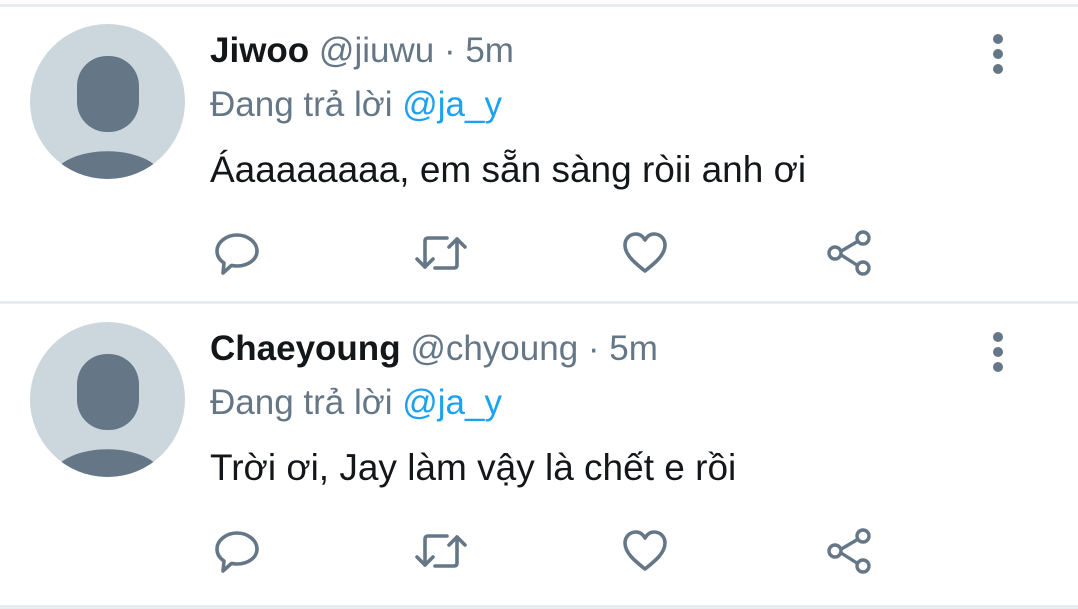 This screenshot has width=1078, height=609. Describe the element at coordinates (539, 607) in the screenshot. I see `bottom-divider` at that location.